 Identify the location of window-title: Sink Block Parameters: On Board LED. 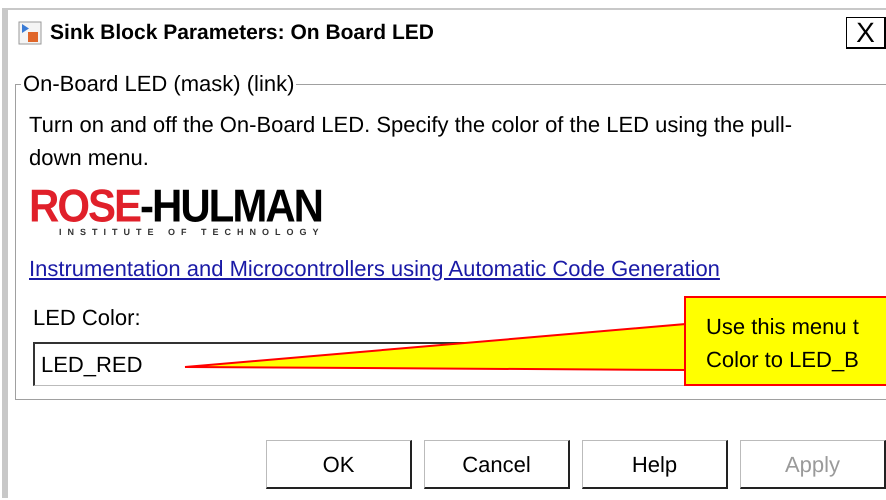
(242, 33).